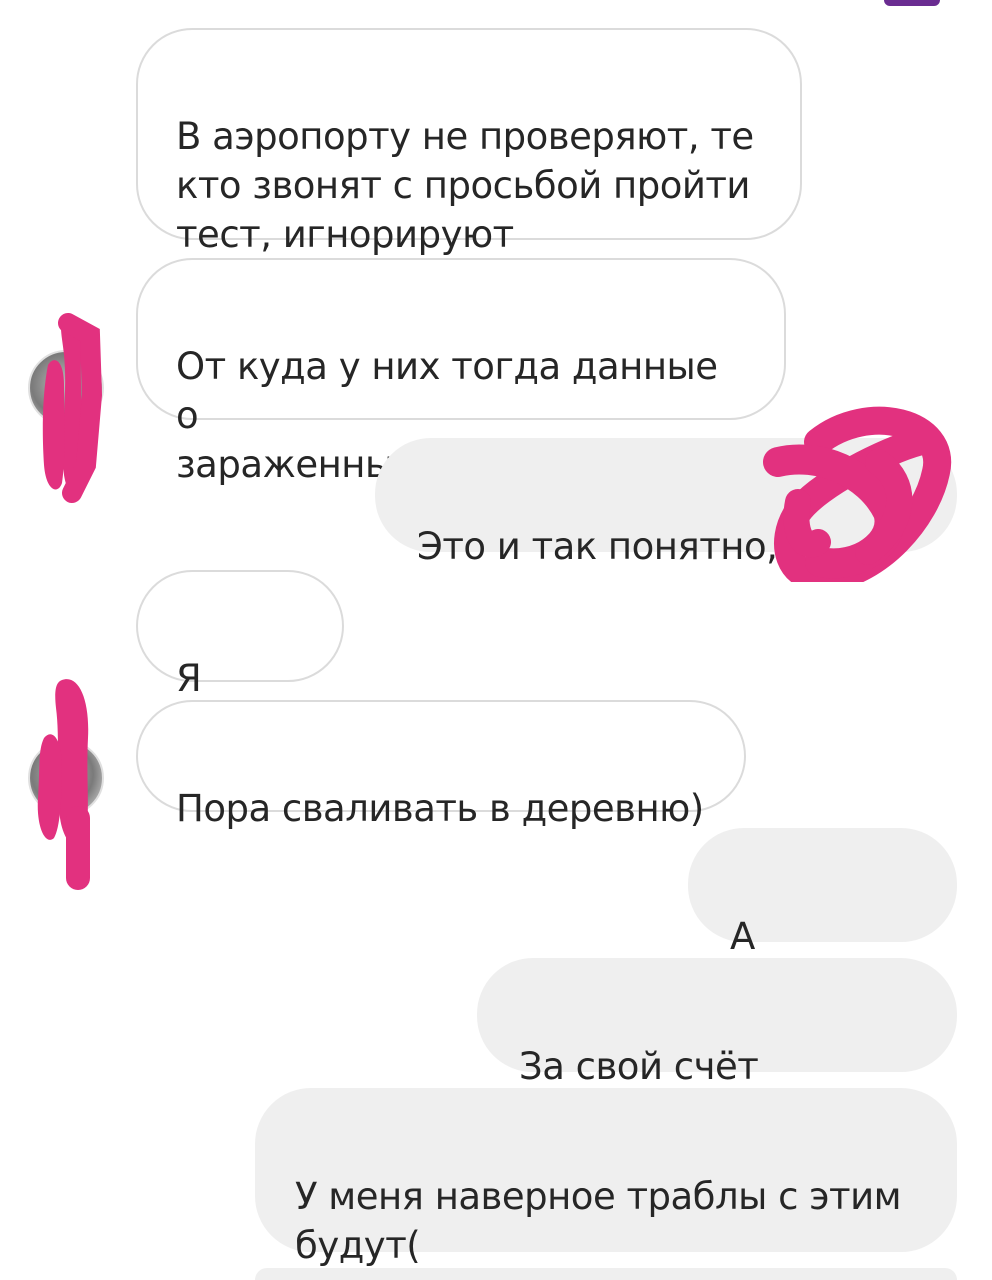  I want to click on message-bubble-outgoing-partial, so click(606, 1274).